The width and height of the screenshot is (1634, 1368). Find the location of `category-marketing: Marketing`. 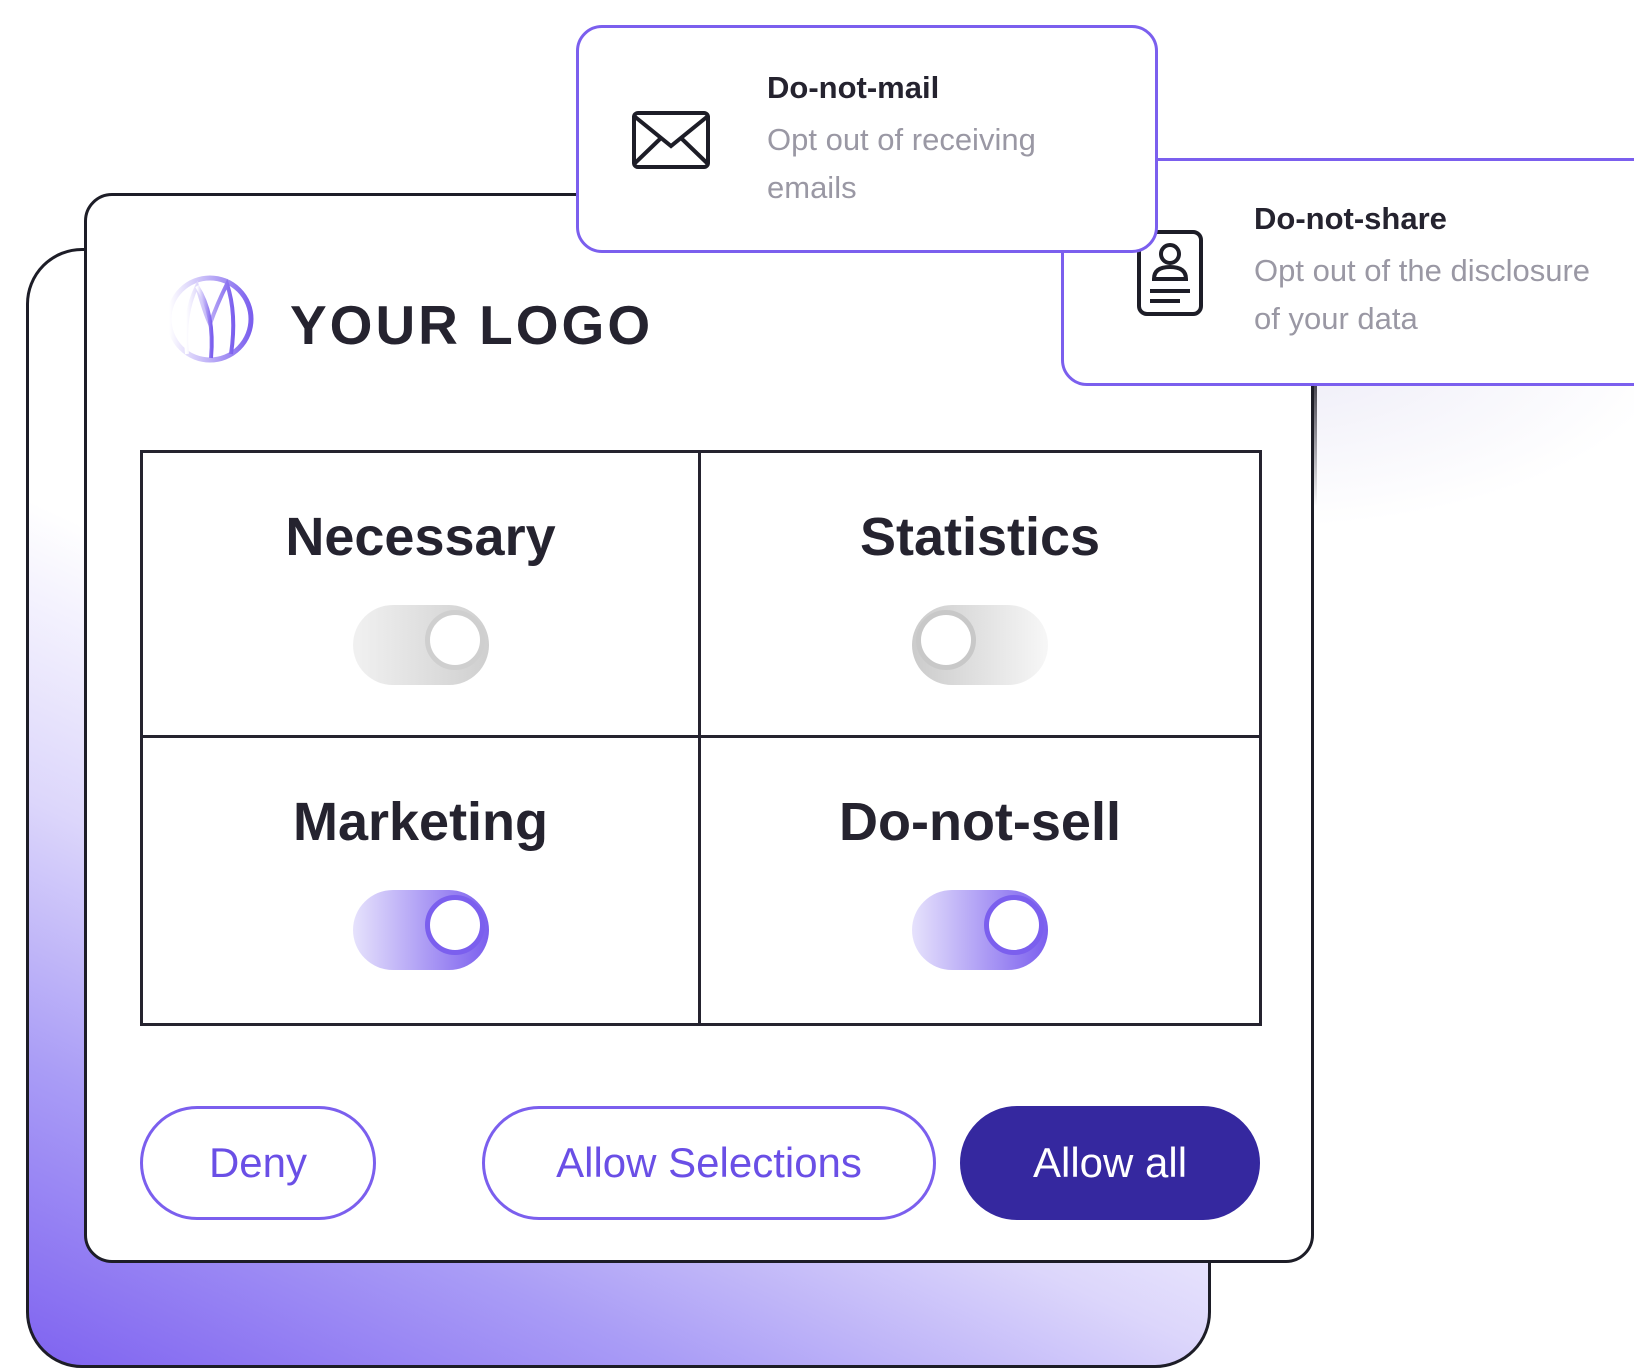

category-marketing: Marketing is located at coordinates (422, 880).